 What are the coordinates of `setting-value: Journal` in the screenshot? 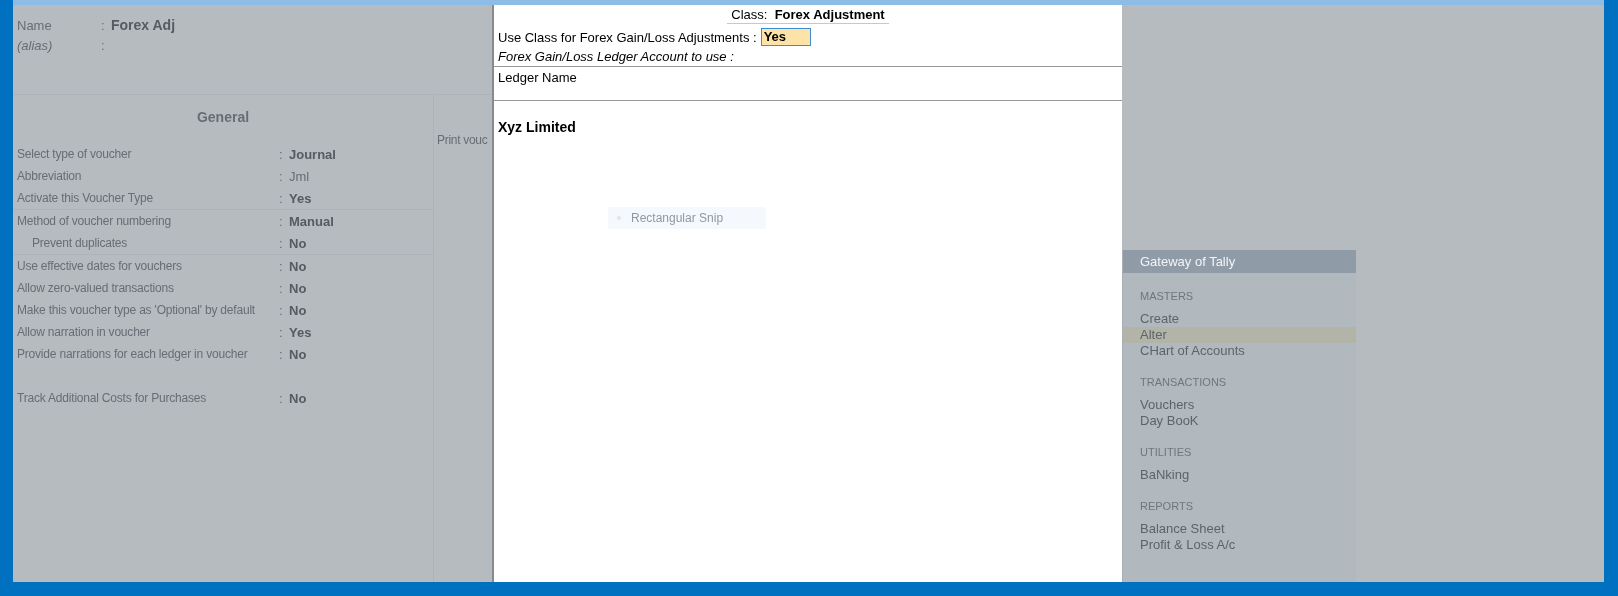 It's located at (312, 154).